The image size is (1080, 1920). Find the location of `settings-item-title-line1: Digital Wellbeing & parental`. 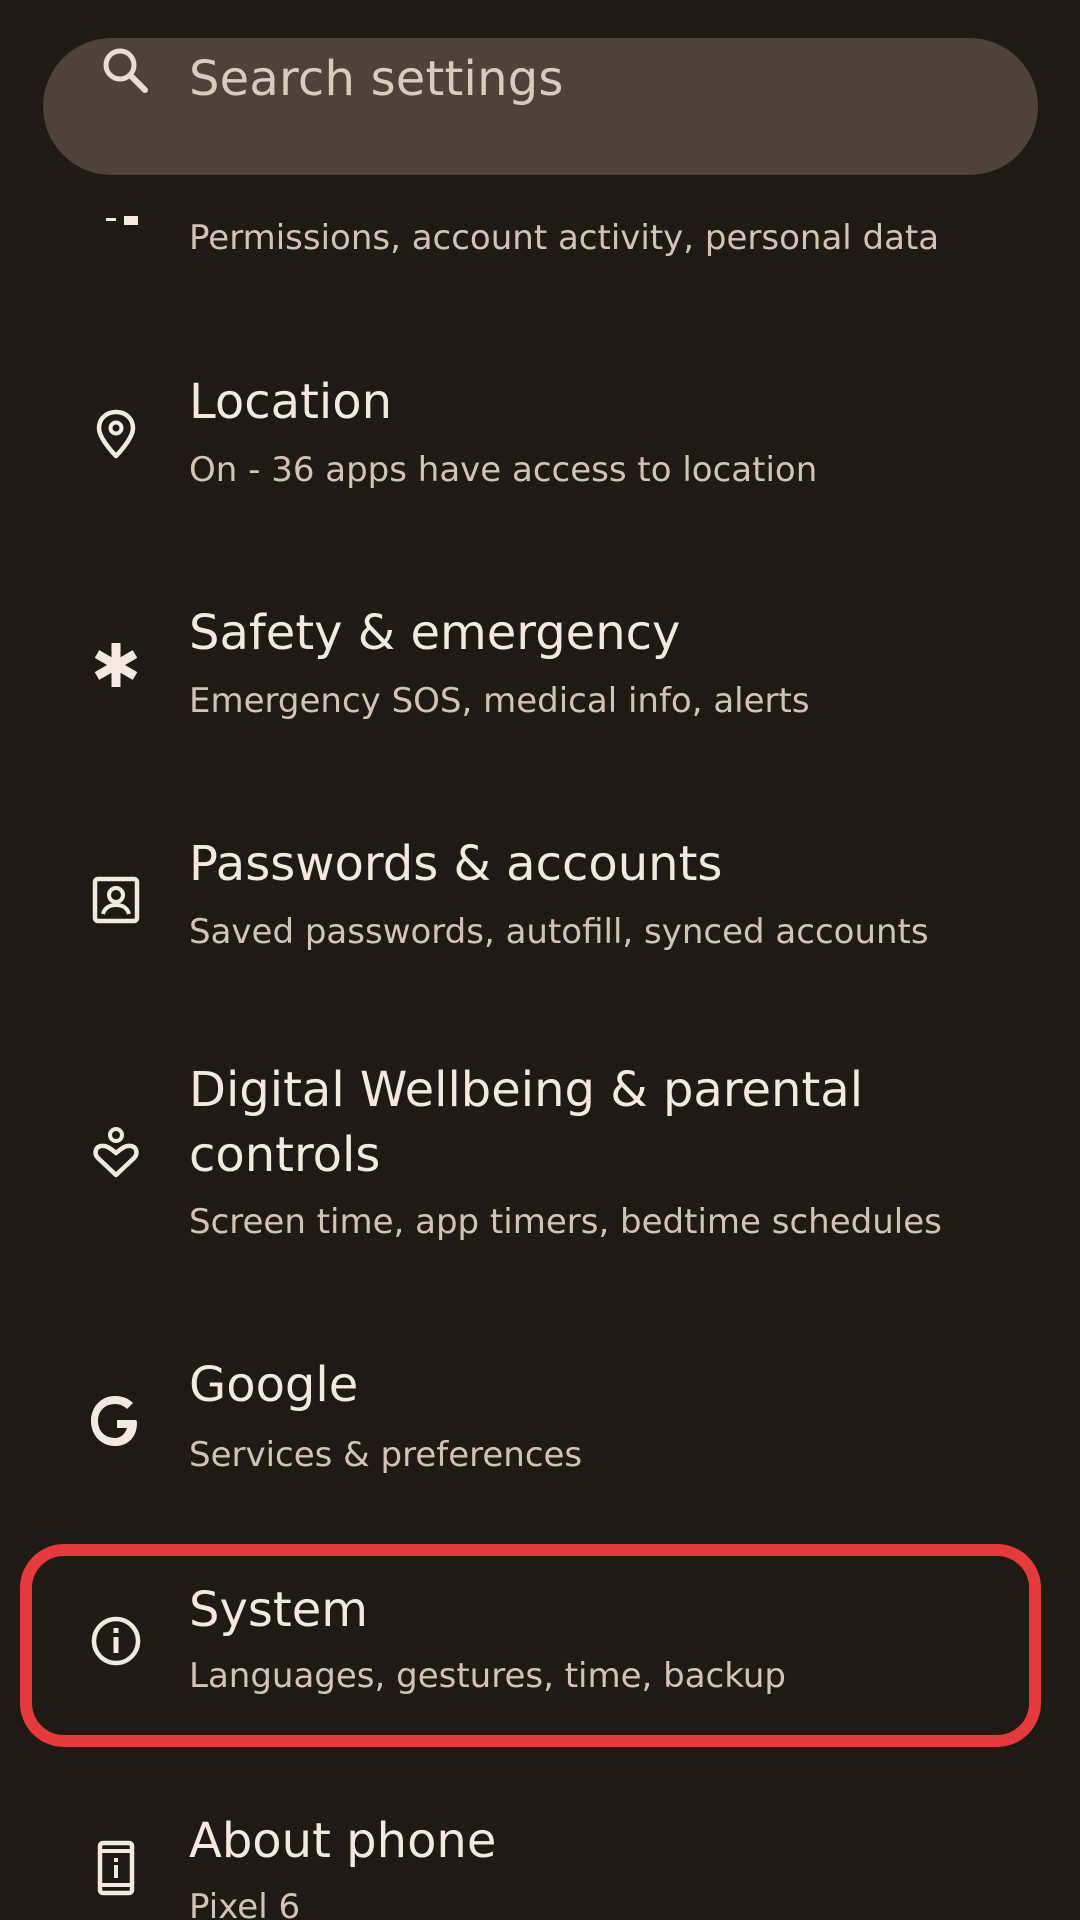

settings-item-title-line1: Digital Wellbeing & parental is located at coordinates (526, 1090).